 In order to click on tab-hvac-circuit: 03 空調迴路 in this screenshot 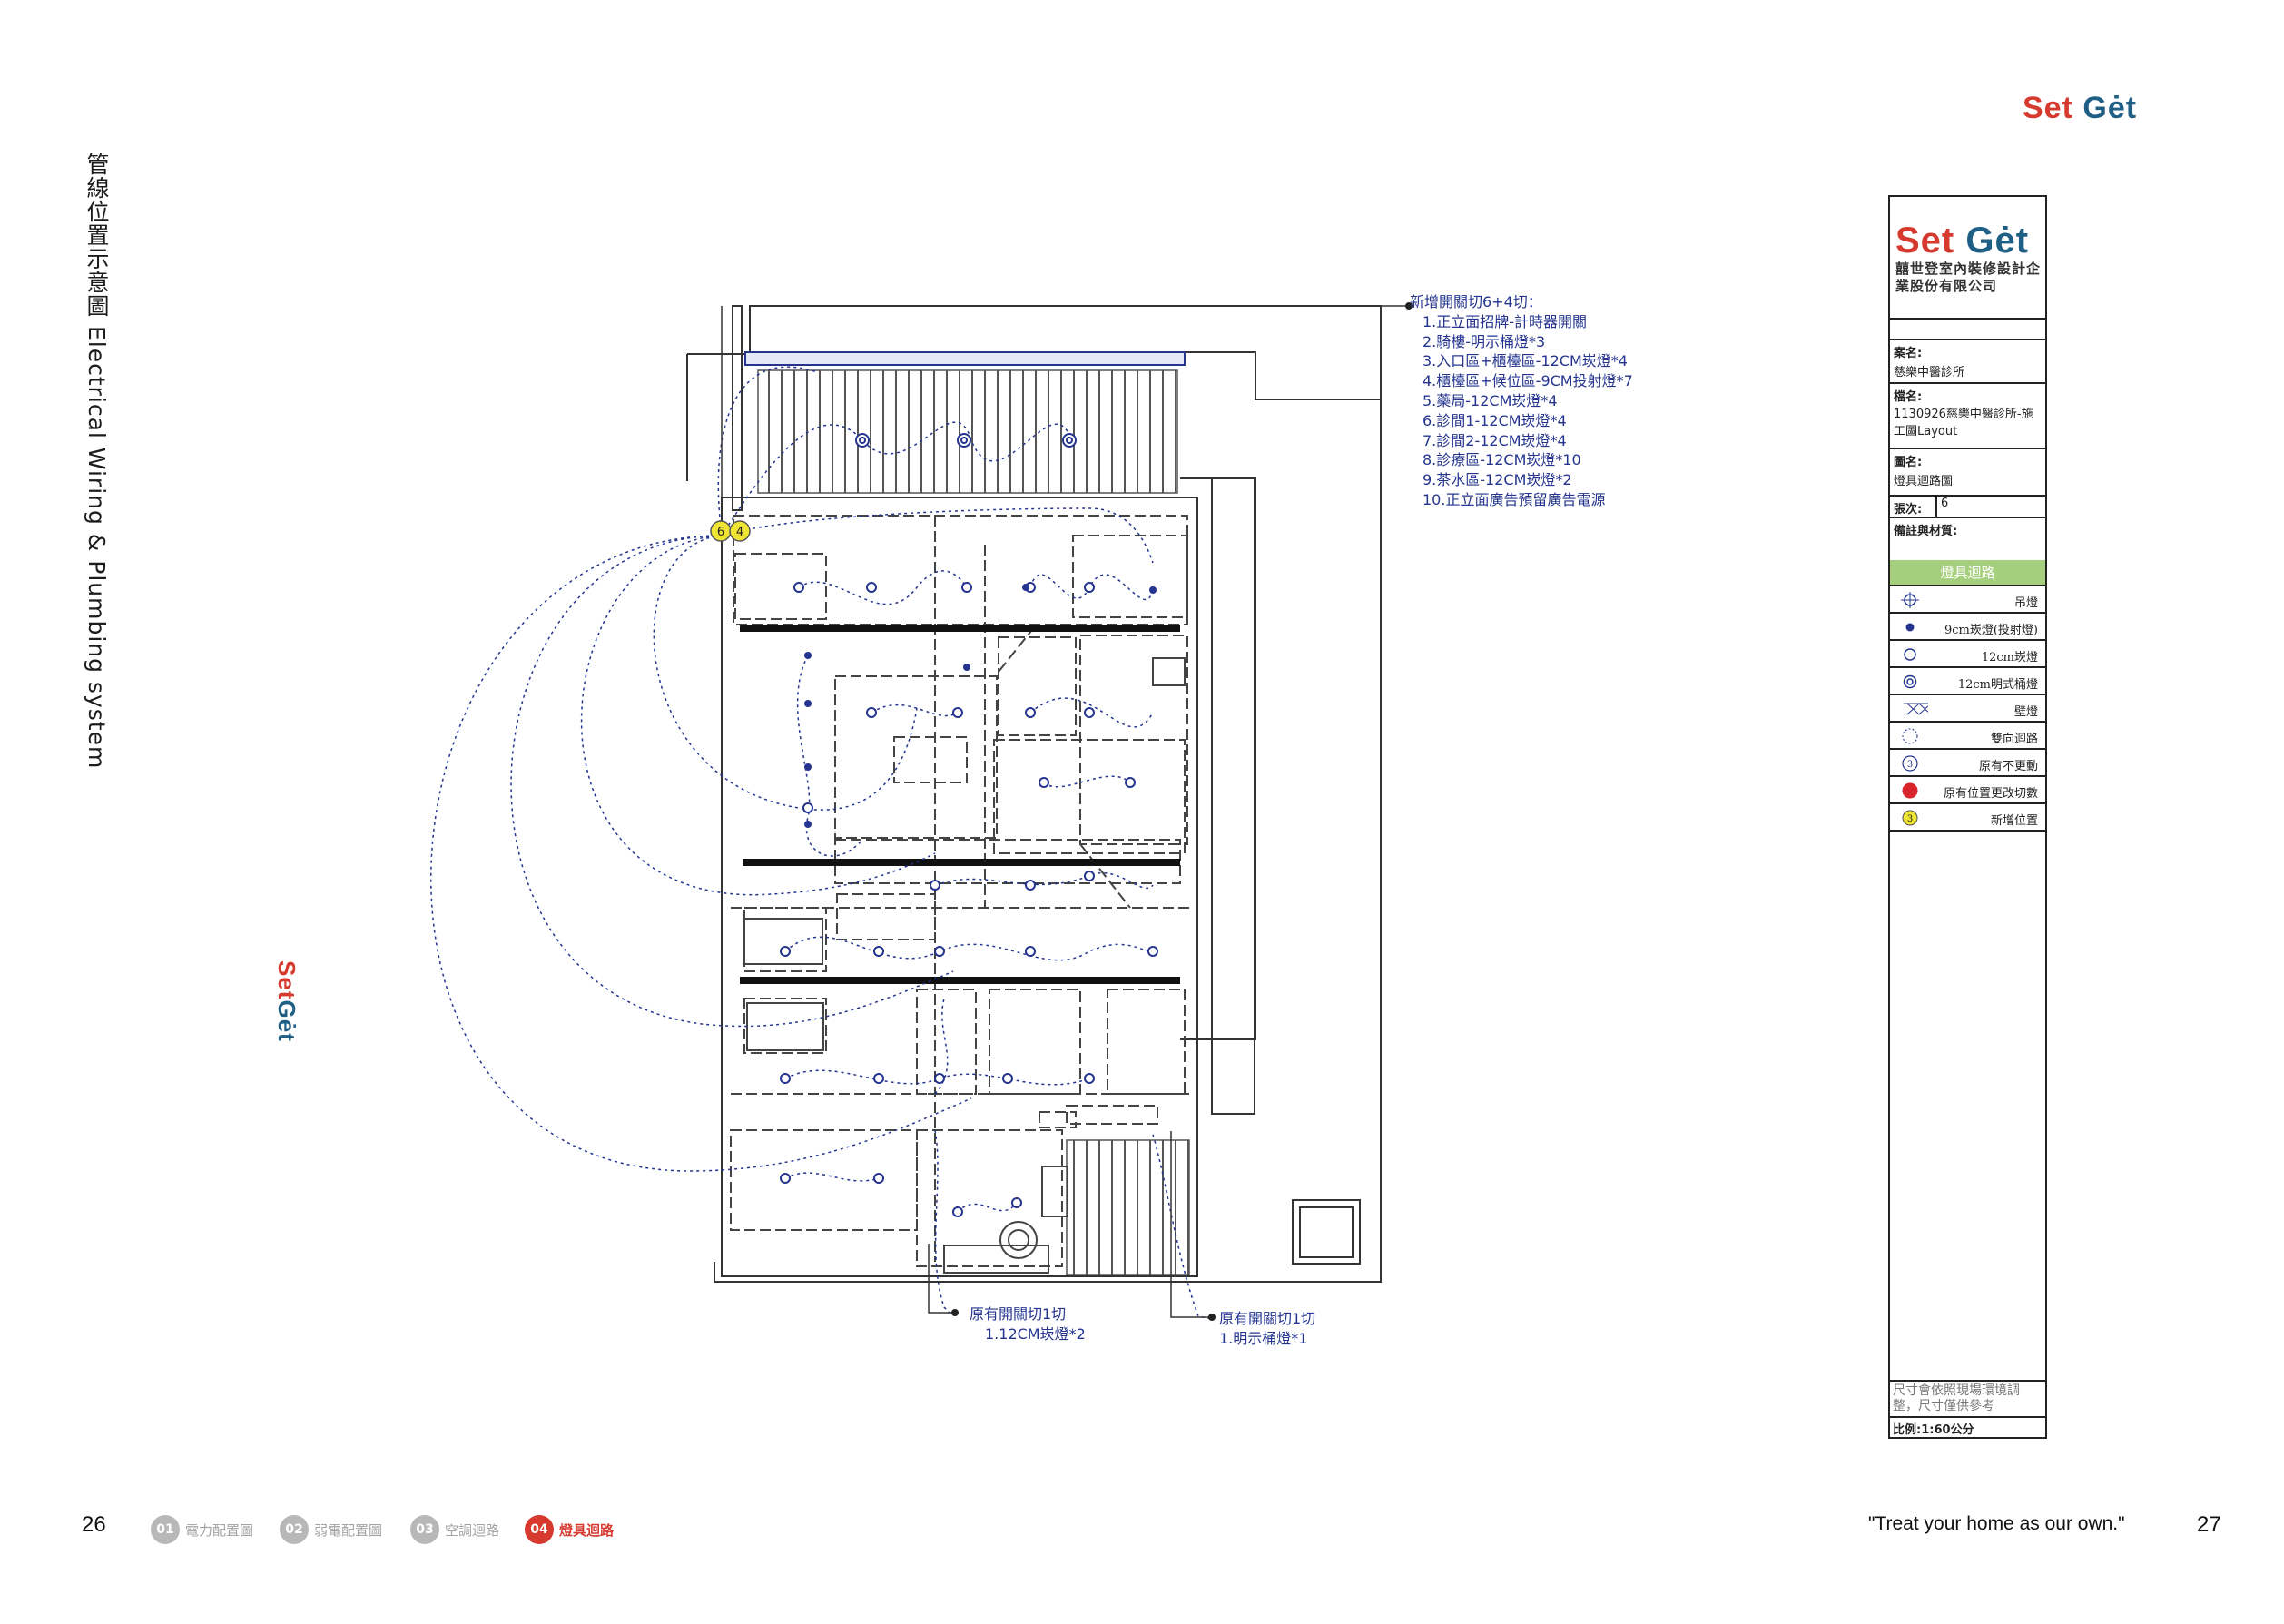, I will do `click(454, 1529)`.